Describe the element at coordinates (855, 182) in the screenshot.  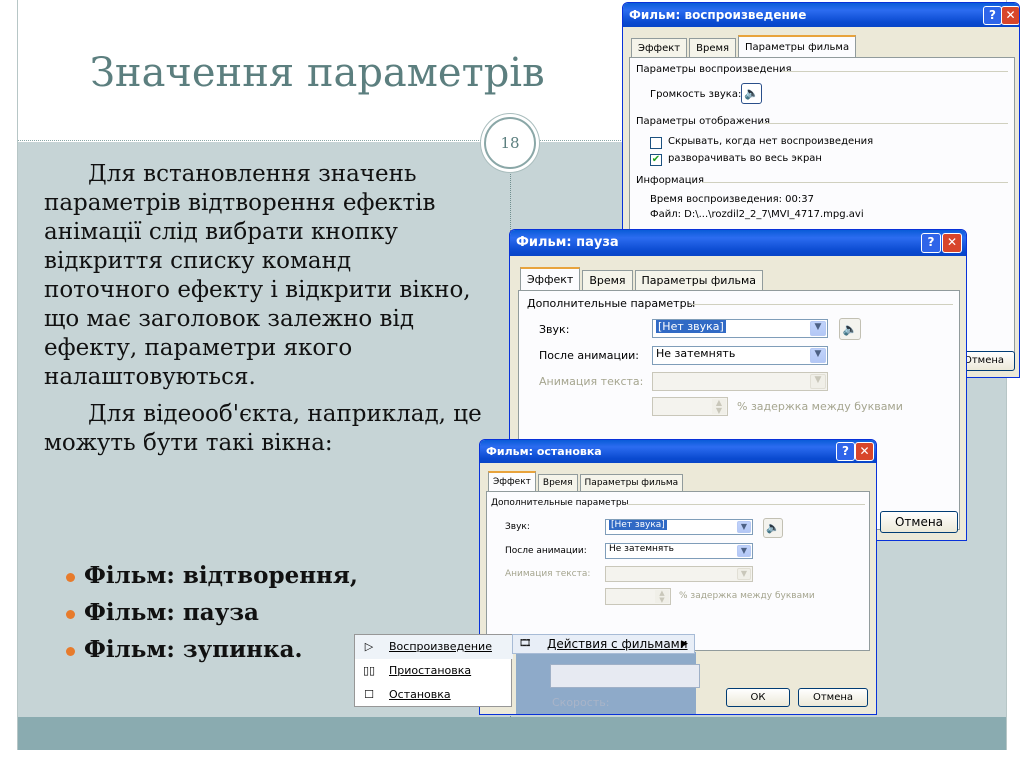
I see `group-info-line` at that location.